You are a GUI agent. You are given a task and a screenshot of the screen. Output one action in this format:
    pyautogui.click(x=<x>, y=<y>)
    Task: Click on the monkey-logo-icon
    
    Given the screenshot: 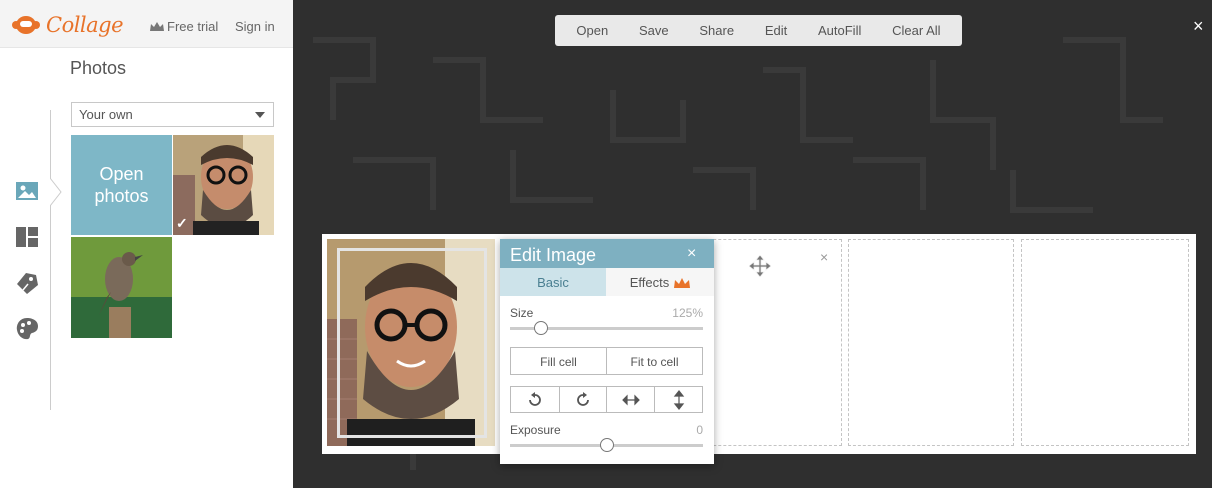 What is the action you would take?
    pyautogui.click(x=26, y=25)
    